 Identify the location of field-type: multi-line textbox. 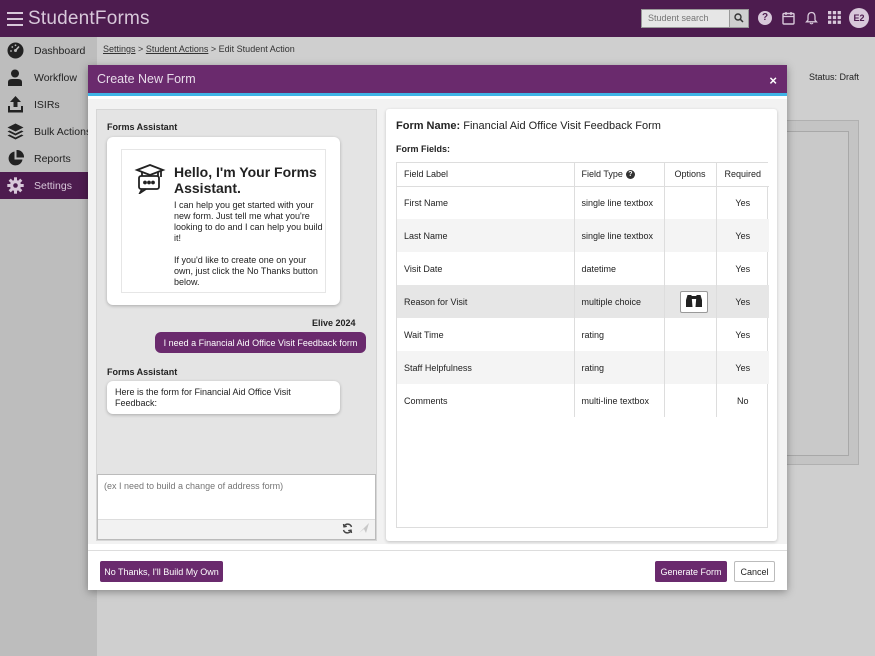
(619, 400).